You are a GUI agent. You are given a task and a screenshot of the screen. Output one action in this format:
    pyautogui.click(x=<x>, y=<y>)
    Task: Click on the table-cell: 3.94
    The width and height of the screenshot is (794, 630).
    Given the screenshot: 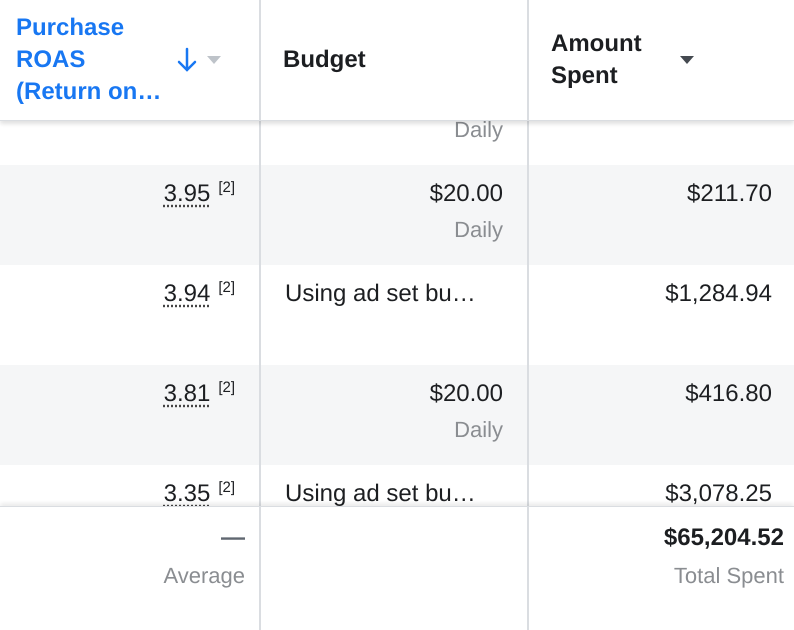 What is the action you would take?
    pyautogui.click(x=187, y=294)
    